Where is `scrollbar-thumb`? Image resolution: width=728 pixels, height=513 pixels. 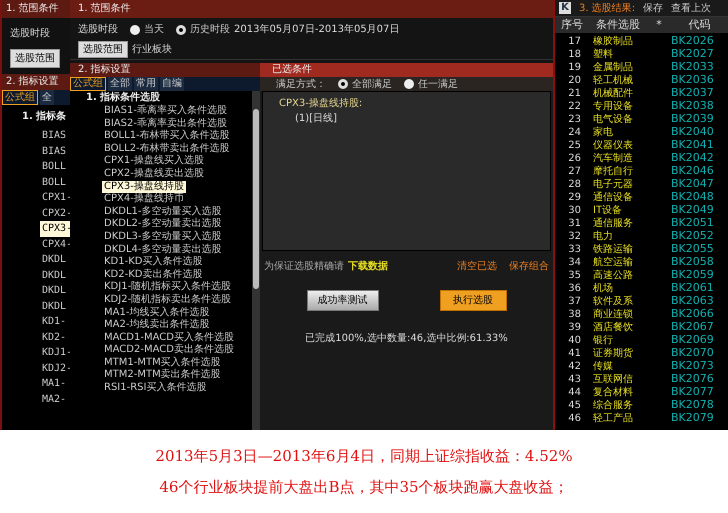
scrollbar-thumb is located at coordinates (256, 199).